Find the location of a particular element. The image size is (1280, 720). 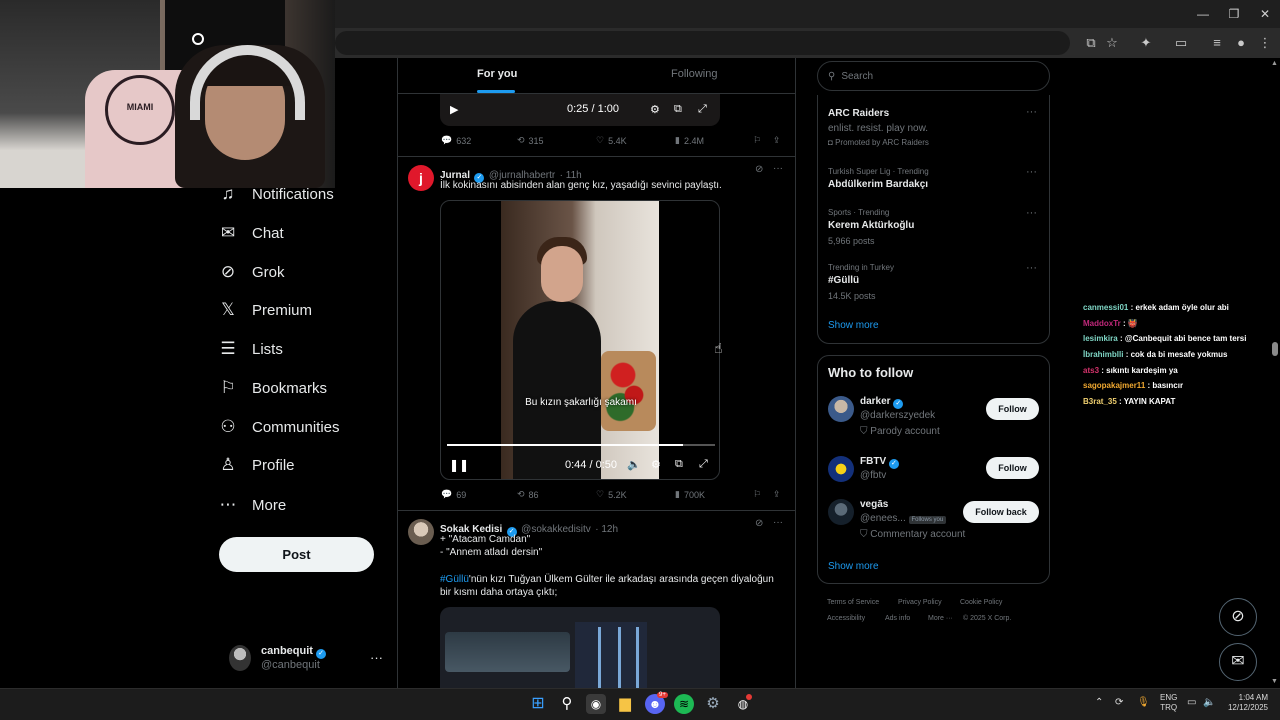

account-avatar is located at coordinates (240, 658).